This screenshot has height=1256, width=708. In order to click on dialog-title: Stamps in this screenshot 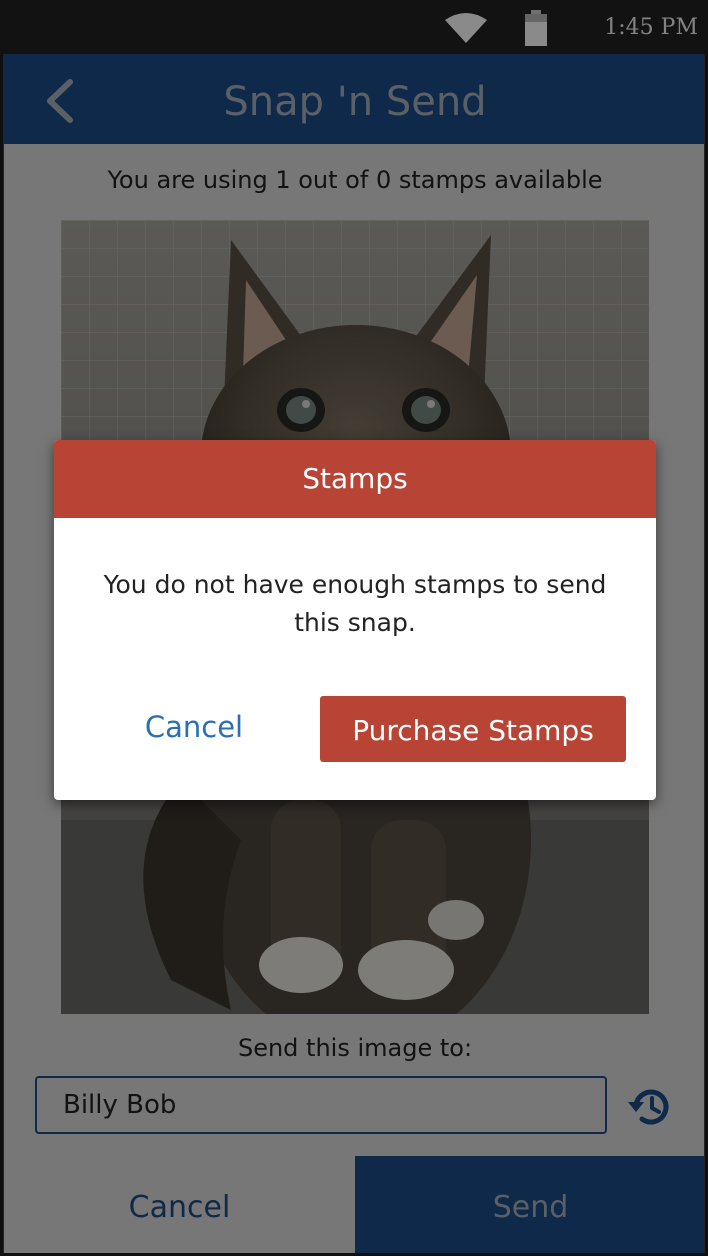, I will do `click(355, 479)`.